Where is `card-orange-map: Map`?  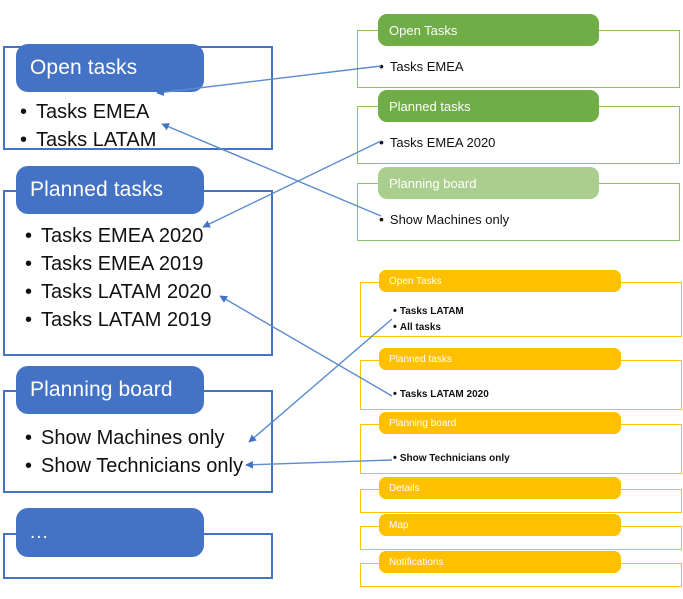 card-orange-map: Map is located at coordinates (521, 532).